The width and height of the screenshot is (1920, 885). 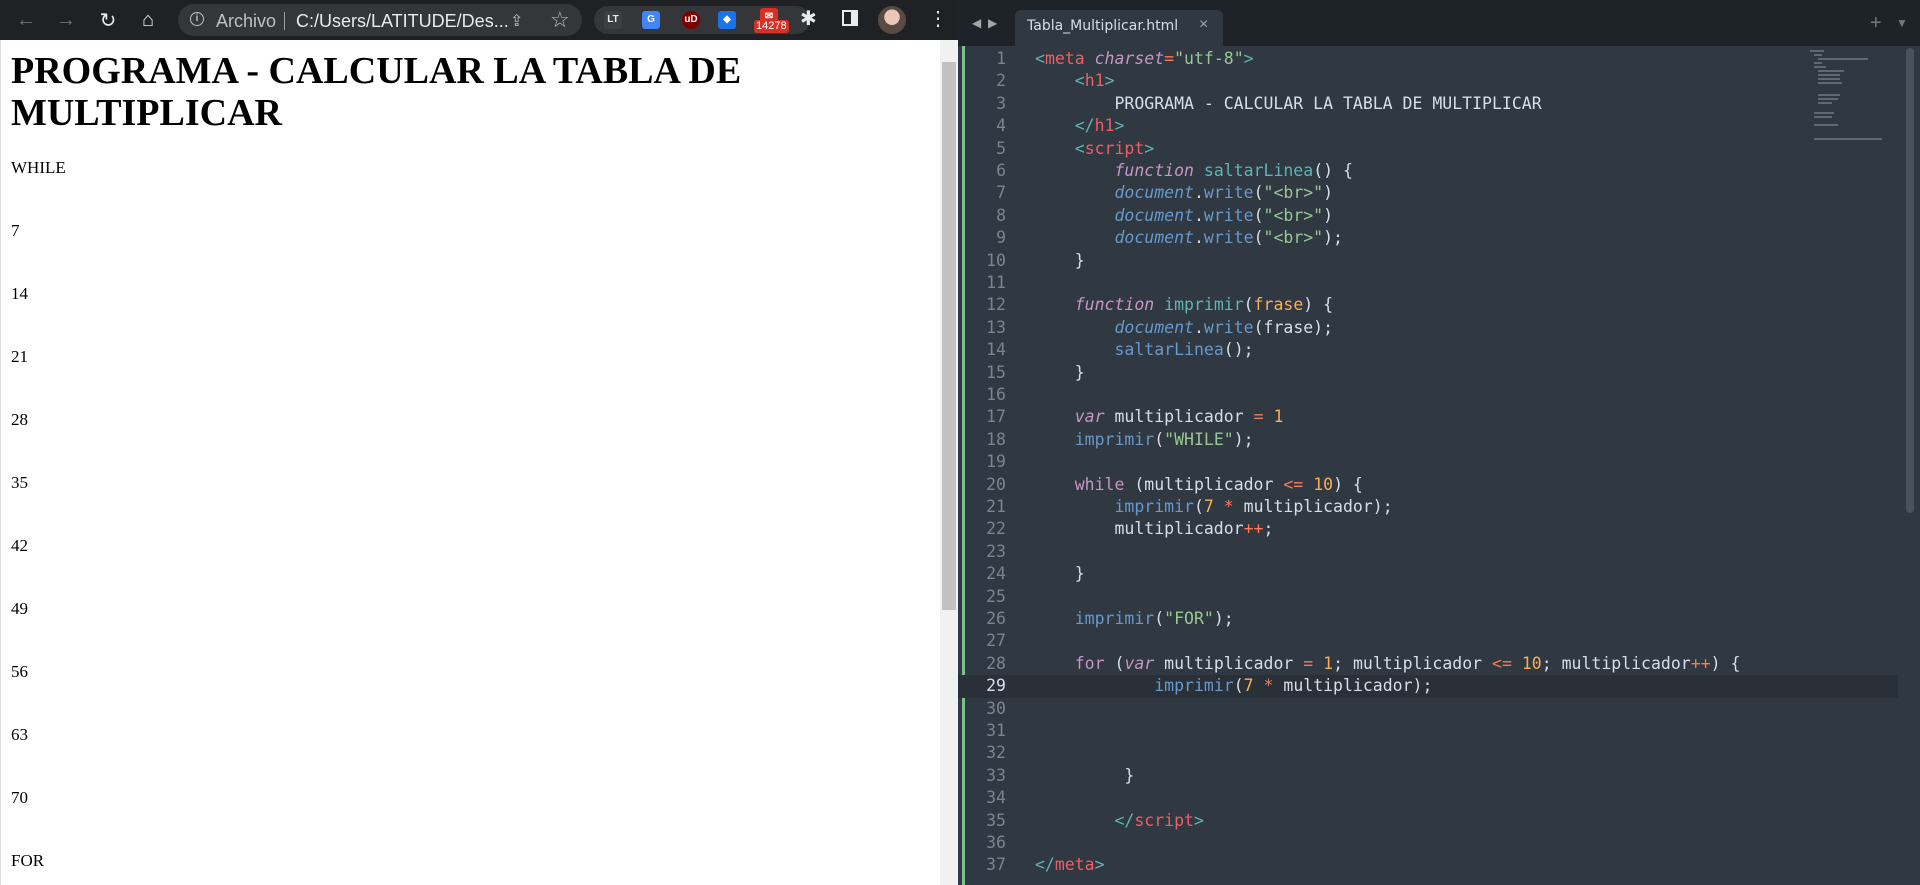 I want to click on side-panel-icon, so click(x=850, y=18).